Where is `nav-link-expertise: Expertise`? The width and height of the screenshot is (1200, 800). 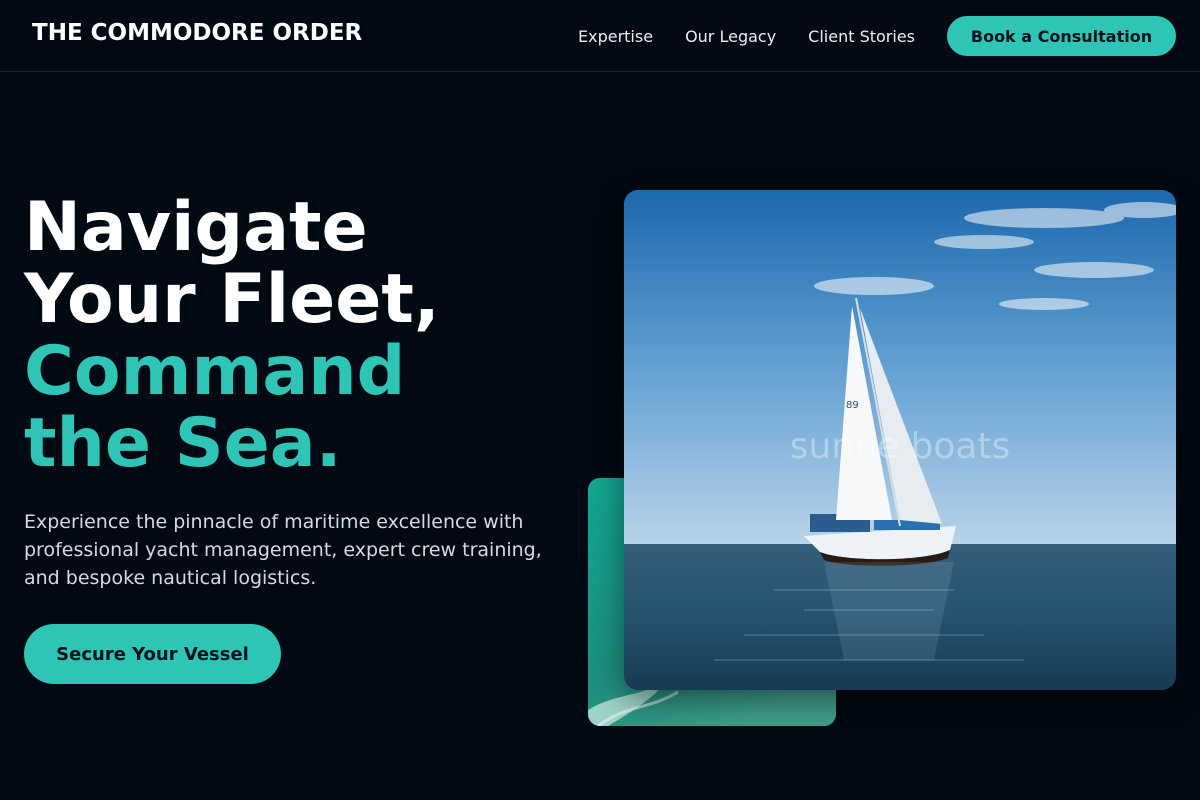 nav-link-expertise: Expertise is located at coordinates (615, 36).